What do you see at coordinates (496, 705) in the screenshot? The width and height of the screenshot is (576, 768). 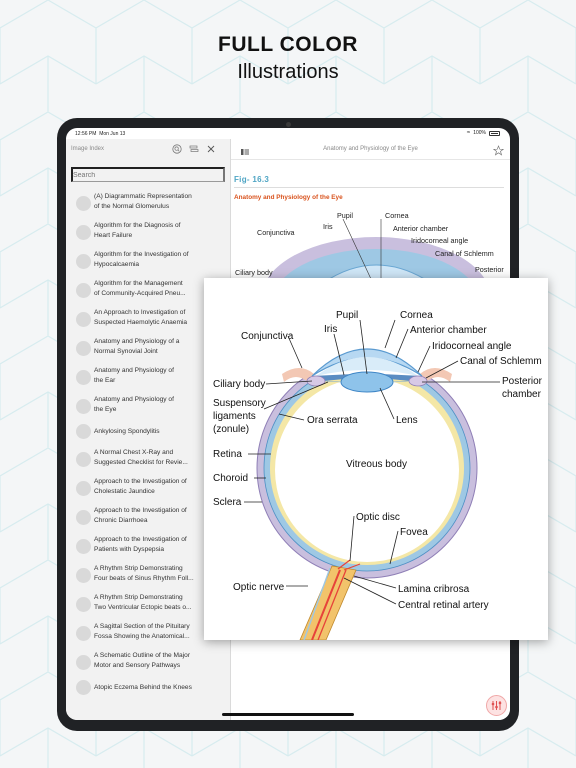 I see `settings-fab-button` at bounding box center [496, 705].